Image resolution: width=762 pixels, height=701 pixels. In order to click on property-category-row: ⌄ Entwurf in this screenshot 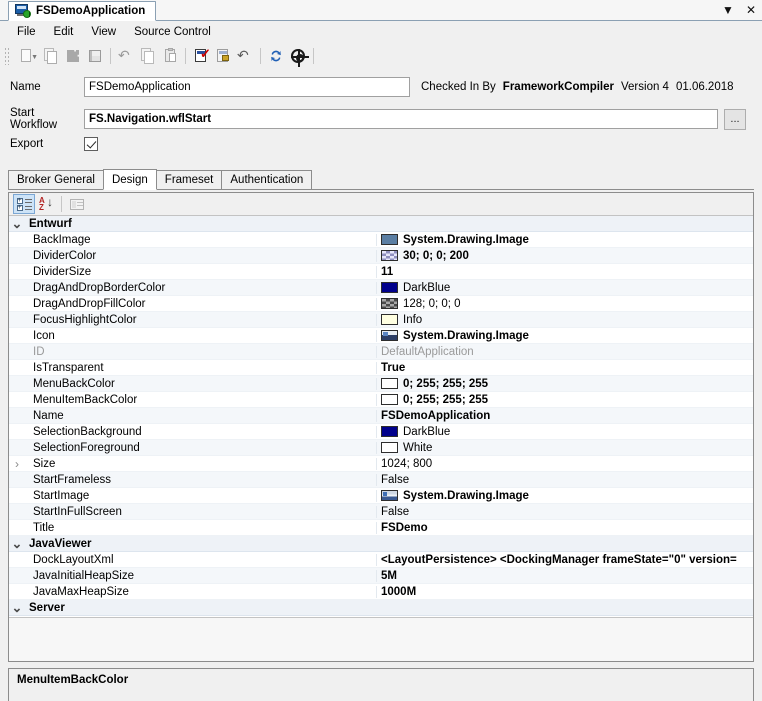, I will do `click(381, 224)`.